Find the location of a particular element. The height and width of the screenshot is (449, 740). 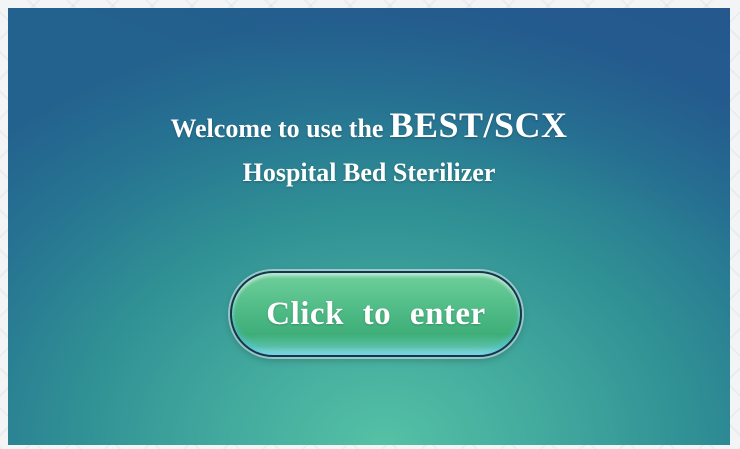

product-name: Hospital Bed Sterilizer is located at coordinates (369, 172).